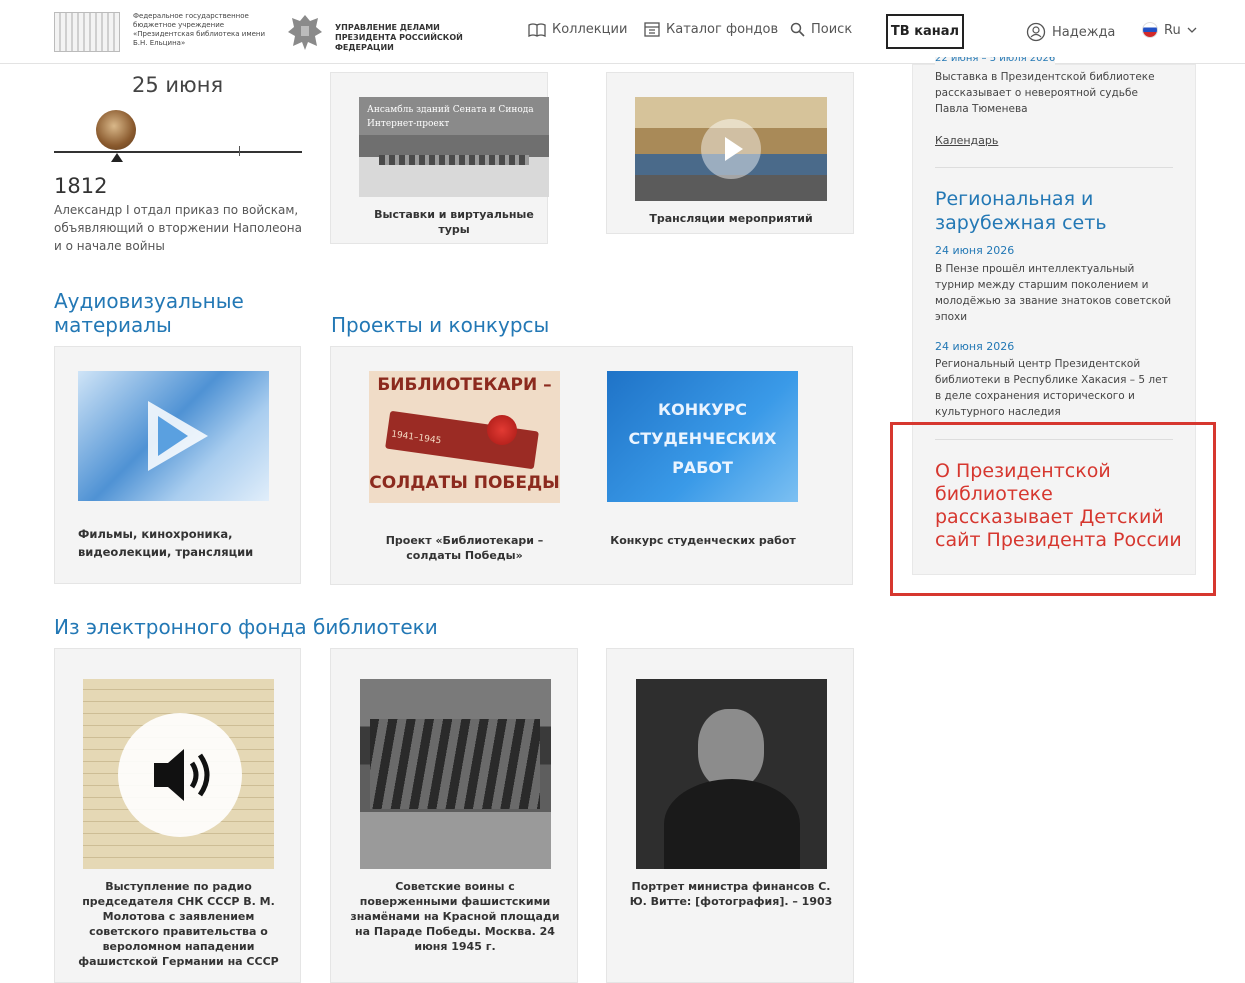 Image resolution: width=1245 pixels, height=983 pixels. What do you see at coordinates (87, 32) in the screenshot?
I see `library-logo` at bounding box center [87, 32].